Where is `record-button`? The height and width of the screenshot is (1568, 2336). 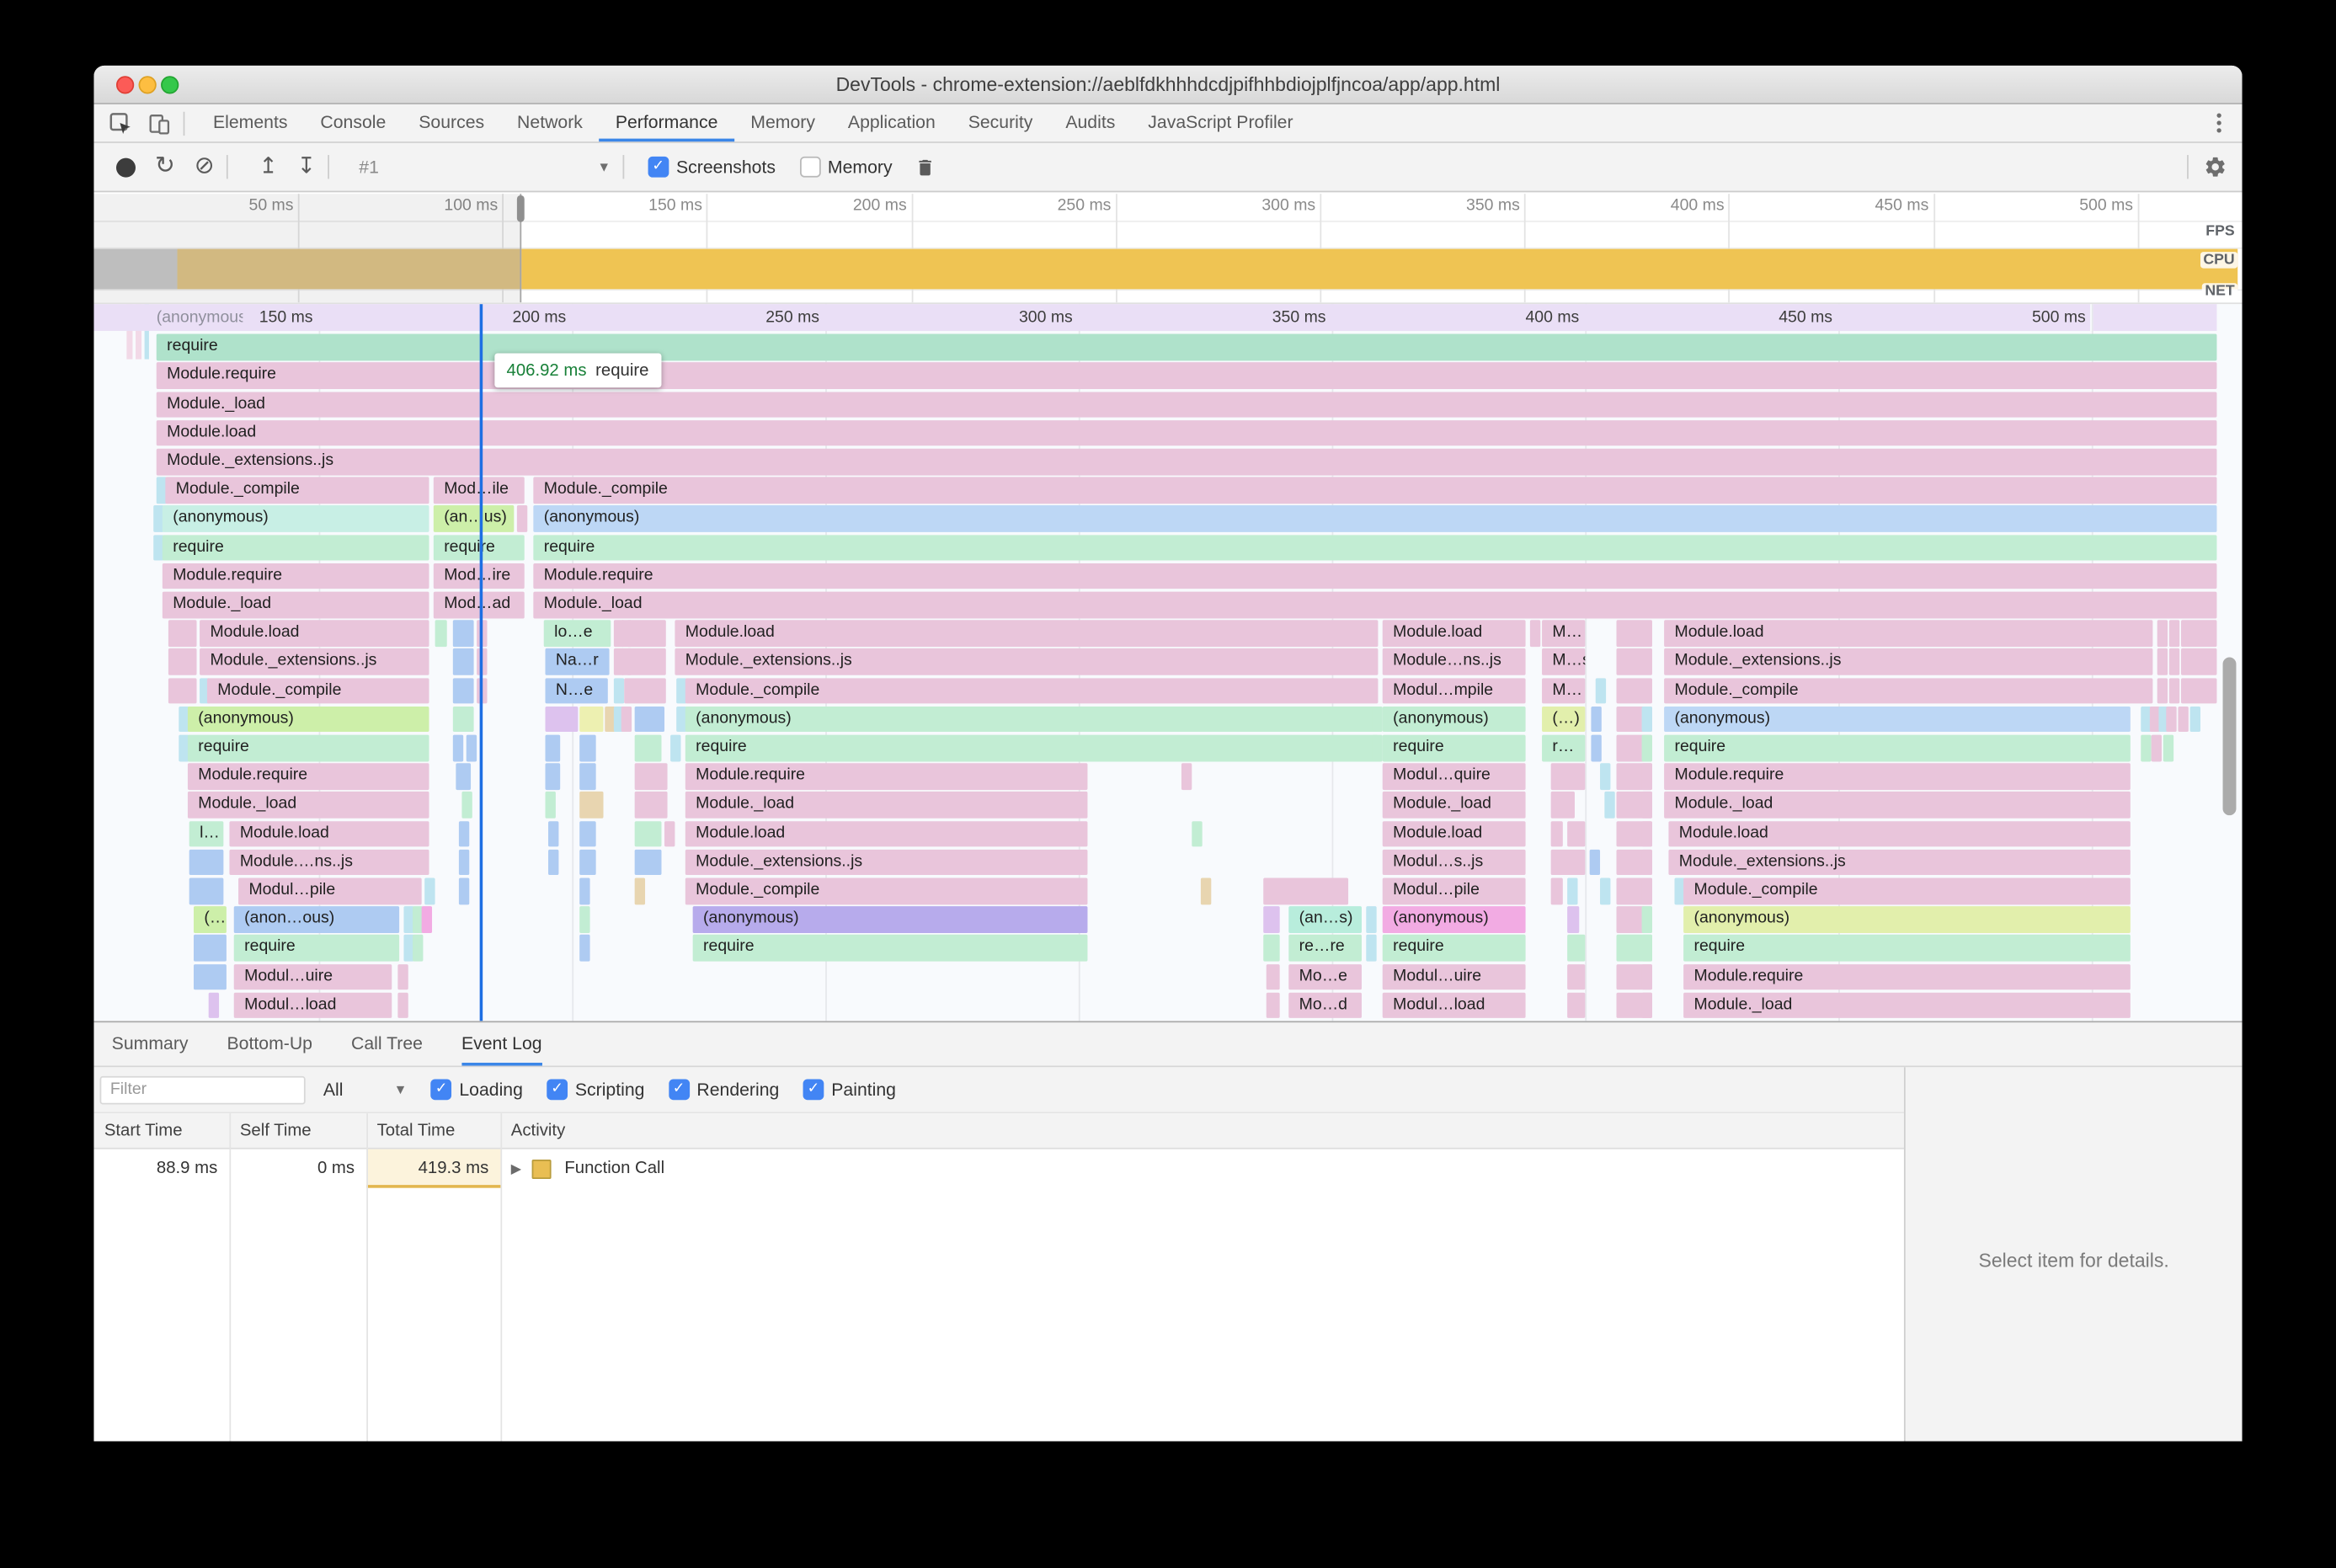
record-button is located at coordinates (125, 167).